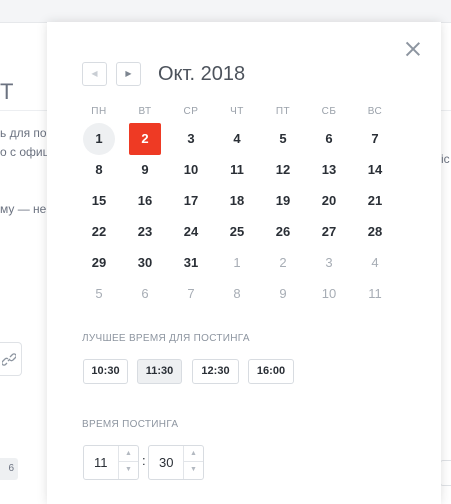 The height and width of the screenshot is (504, 451). I want to click on hours-decrement-icon: ▼, so click(128, 470).